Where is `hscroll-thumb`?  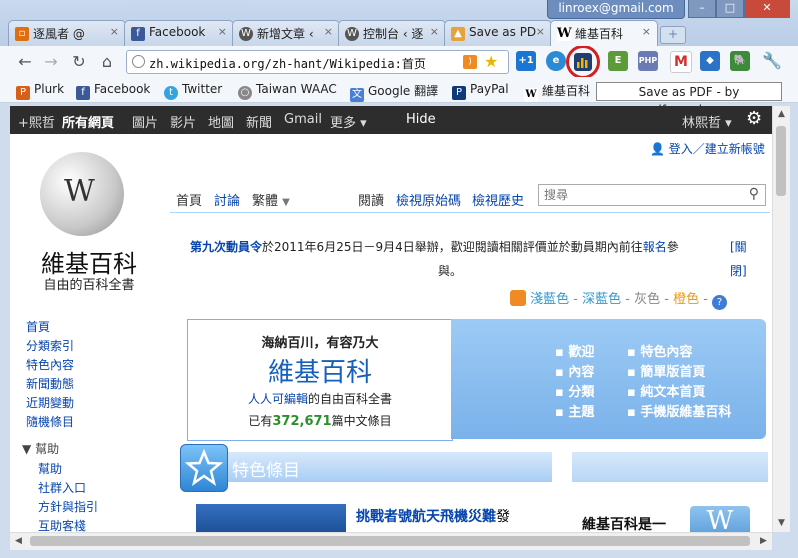 hscroll-thumb is located at coordinates (390, 541).